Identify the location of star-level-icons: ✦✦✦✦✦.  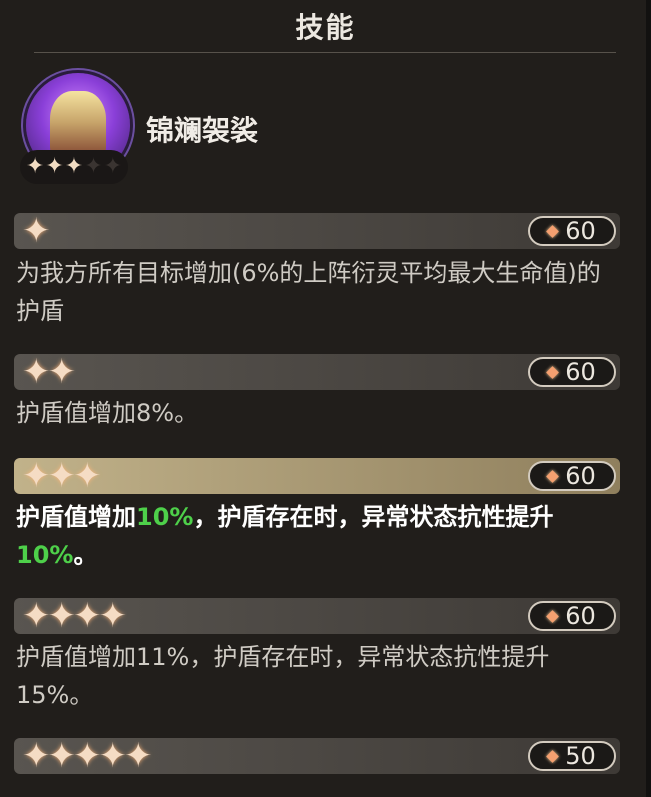
(87, 756).